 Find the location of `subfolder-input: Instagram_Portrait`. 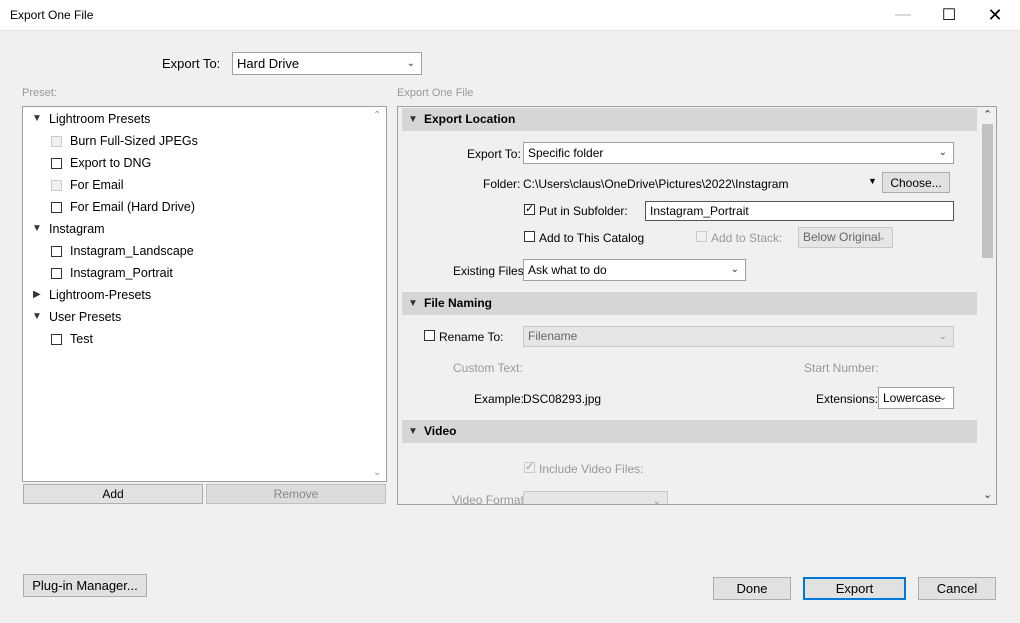

subfolder-input: Instagram_Portrait is located at coordinates (799, 211).